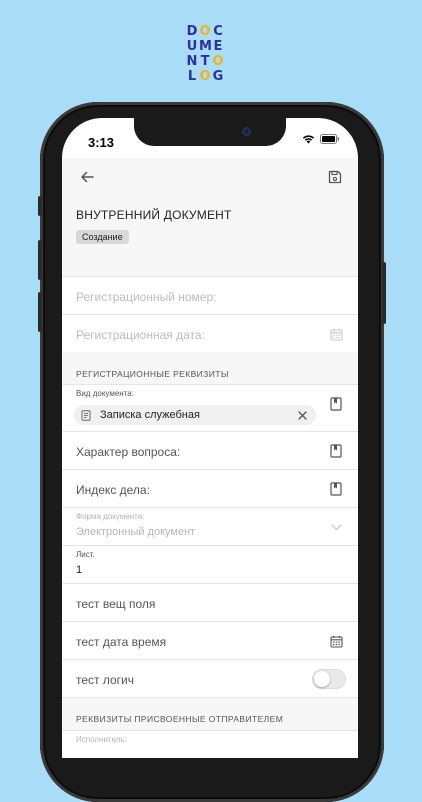  I want to click on case-index-field: Индекс дела:, so click(210, 488).